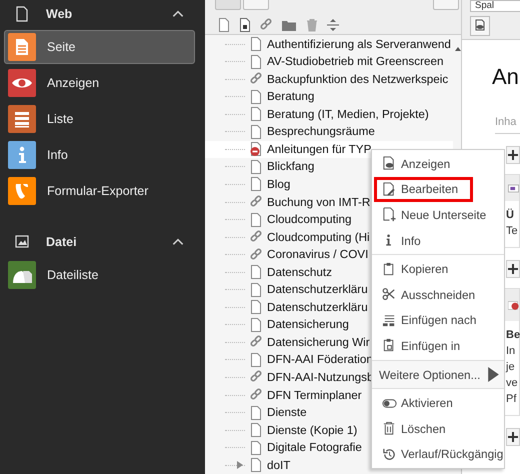 The width and height of the screenshot is (520, 474). I want to click on content-heading: Ü, so click(510, 215).